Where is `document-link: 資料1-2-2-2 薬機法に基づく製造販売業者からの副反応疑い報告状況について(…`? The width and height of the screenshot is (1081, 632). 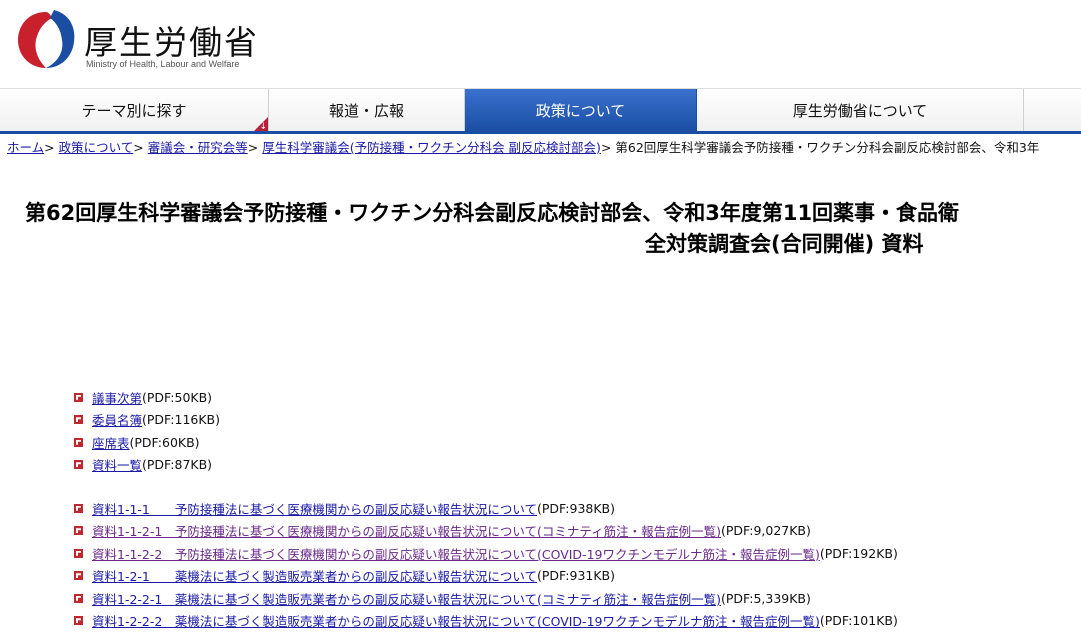 document-link: 資料1-2-2-2 薬機法に基づく製造販売業者からの副反応疑い報告状況について(… is located at coordinates (456, 620).